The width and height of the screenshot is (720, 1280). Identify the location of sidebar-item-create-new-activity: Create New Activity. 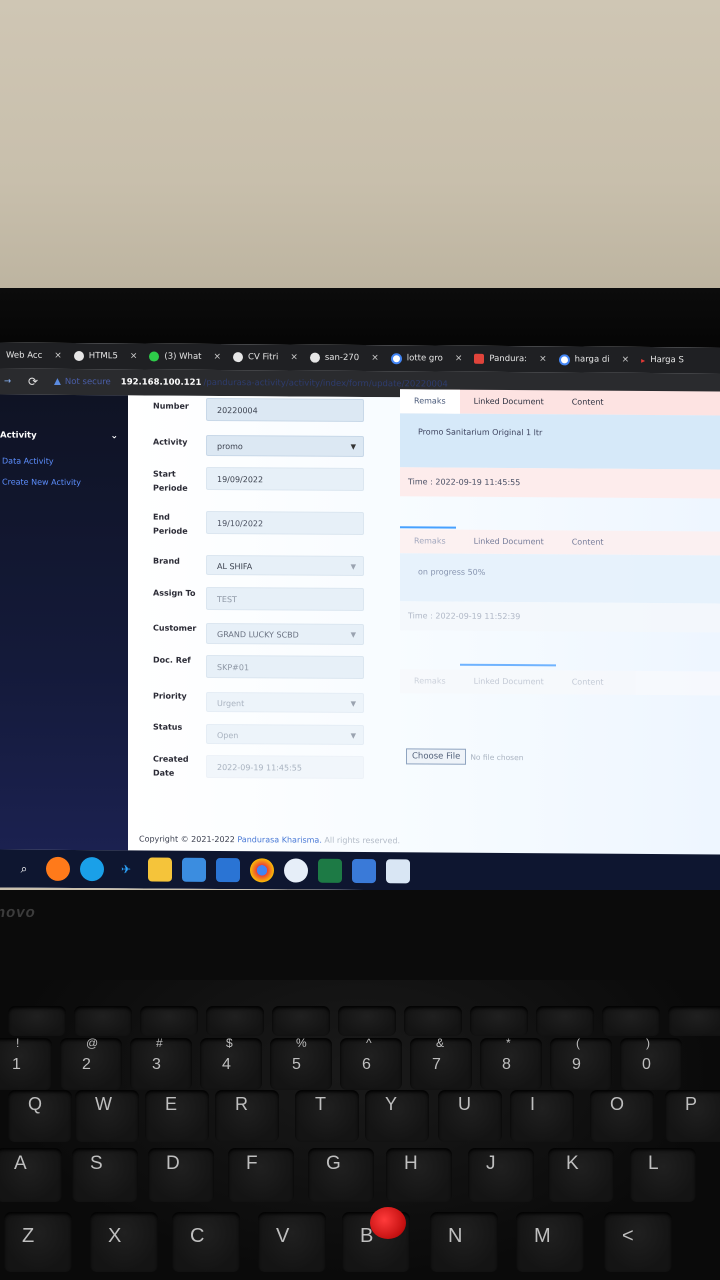
(41, 483).